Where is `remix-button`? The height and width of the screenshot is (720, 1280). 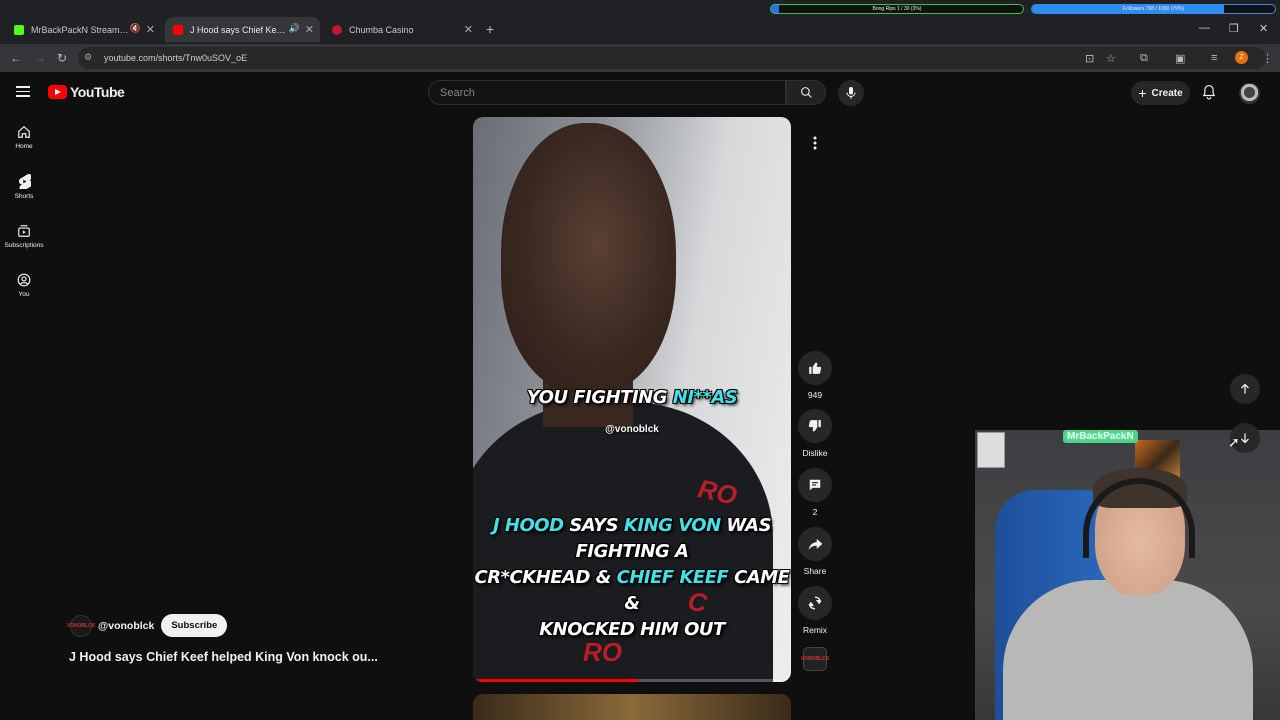 remix-button is located at coordinates (815, 603).